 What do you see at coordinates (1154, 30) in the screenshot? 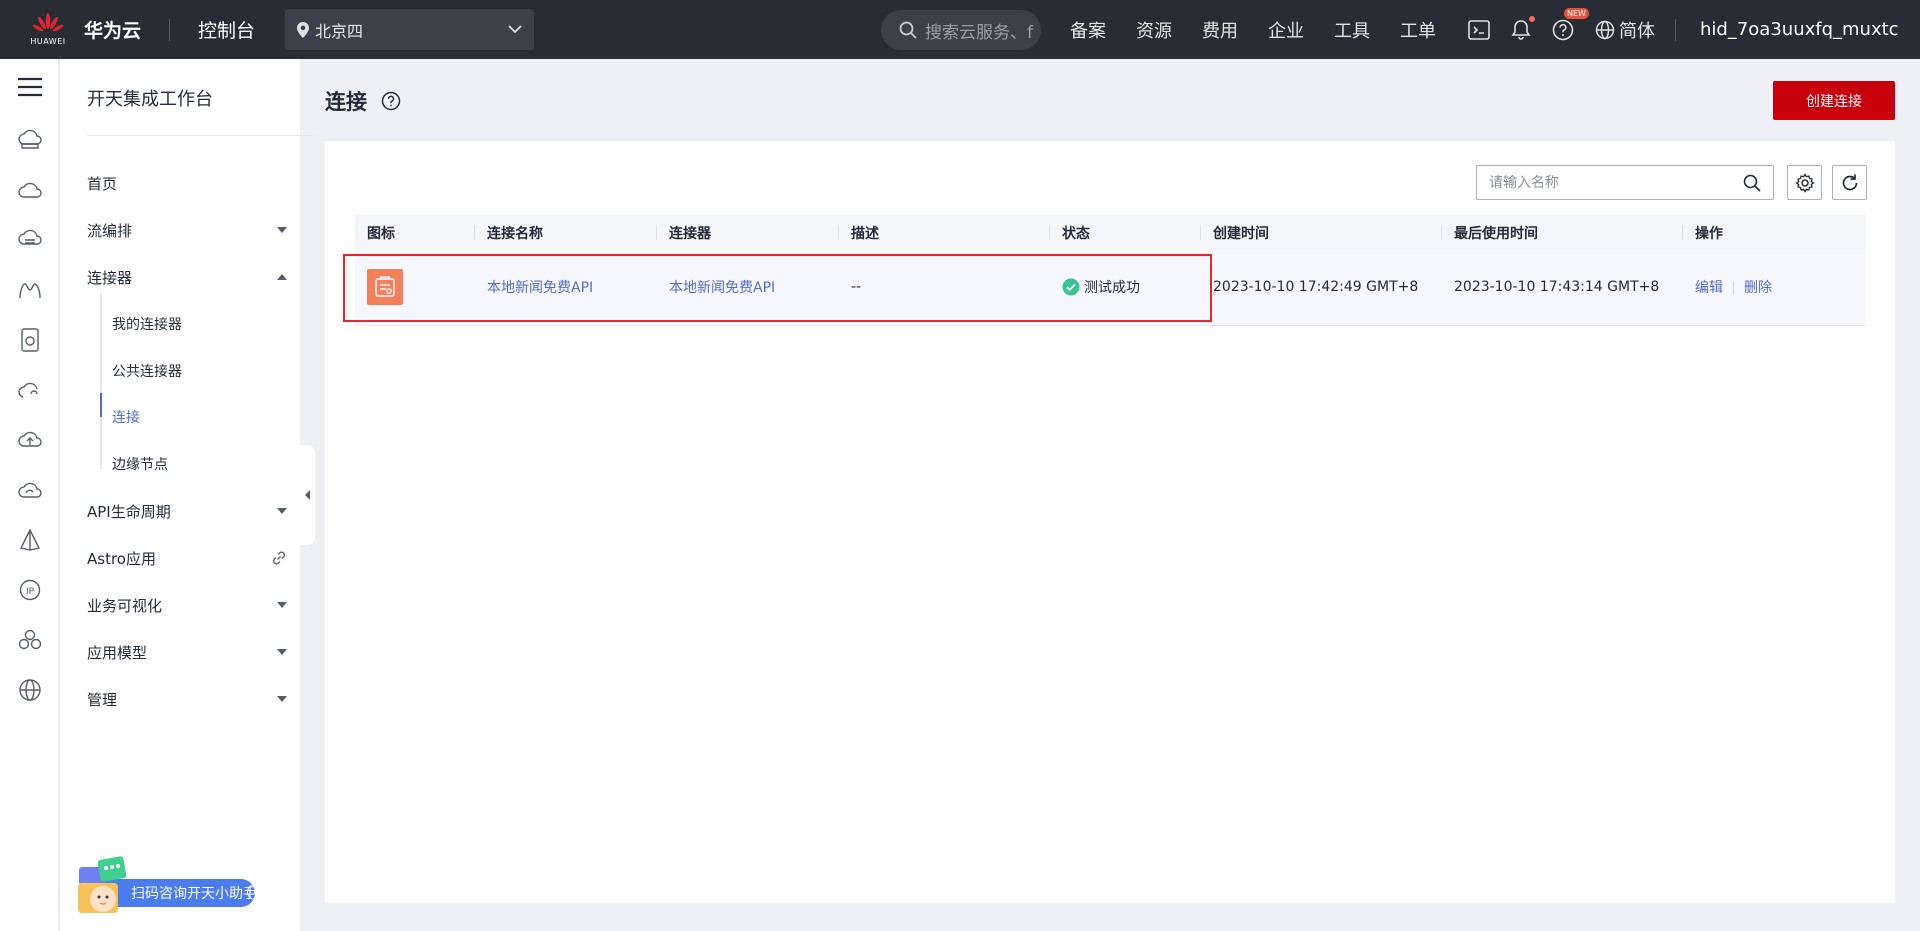
I see `nav-resources: 资源` at bounding box center [1154, 30].